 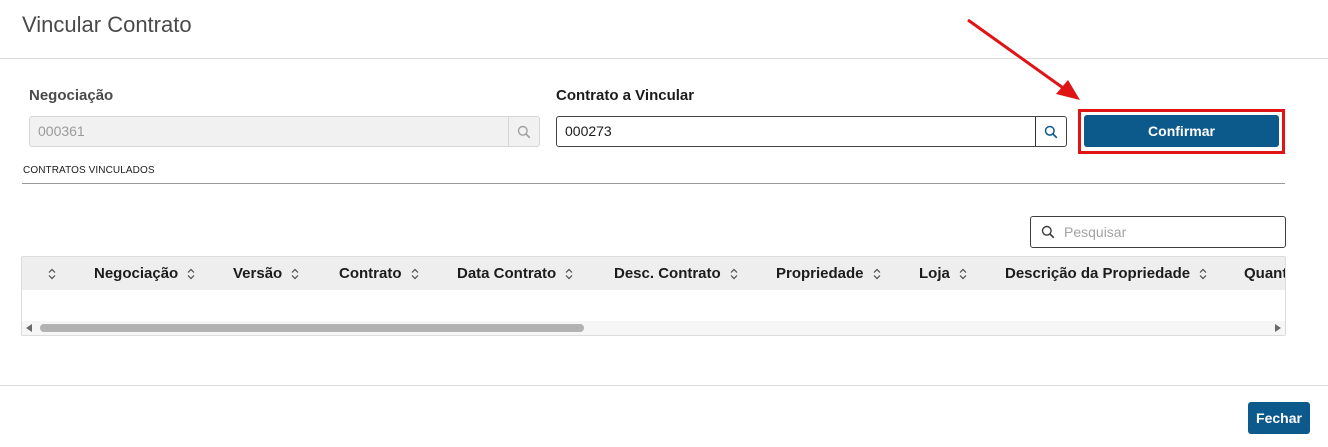 I want to click on section-divider, so click(x=653, y=183).